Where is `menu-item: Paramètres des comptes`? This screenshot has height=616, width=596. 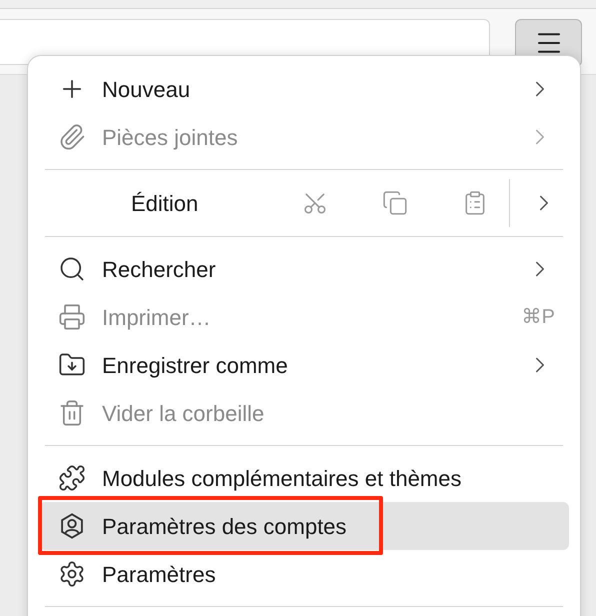 menu-item: Paramètres des comptes is located at coordinates (304, 526).